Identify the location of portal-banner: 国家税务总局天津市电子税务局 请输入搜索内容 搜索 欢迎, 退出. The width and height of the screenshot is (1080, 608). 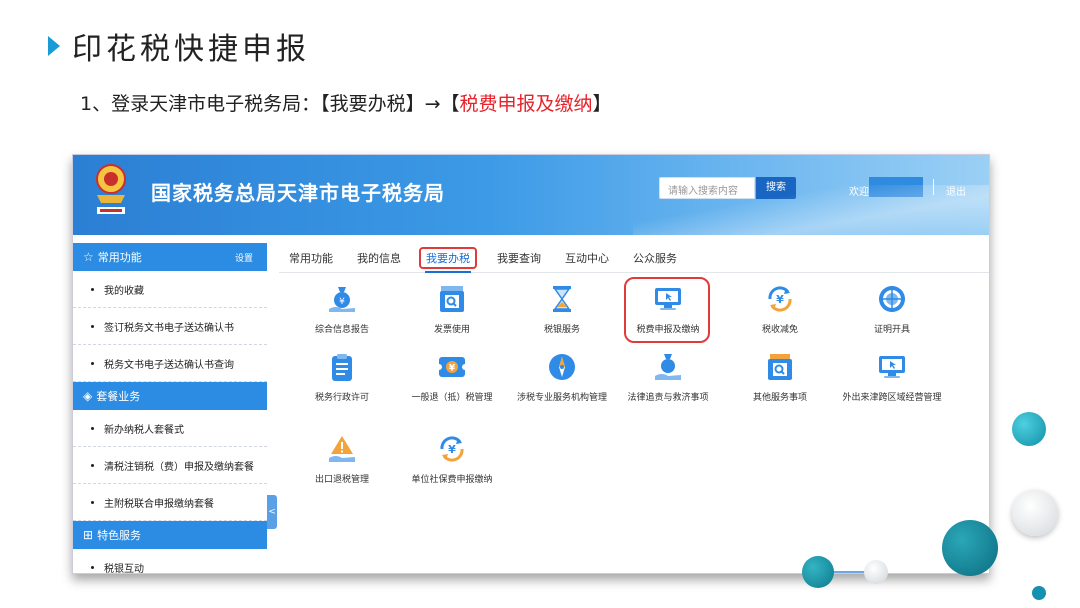
(531, 195).